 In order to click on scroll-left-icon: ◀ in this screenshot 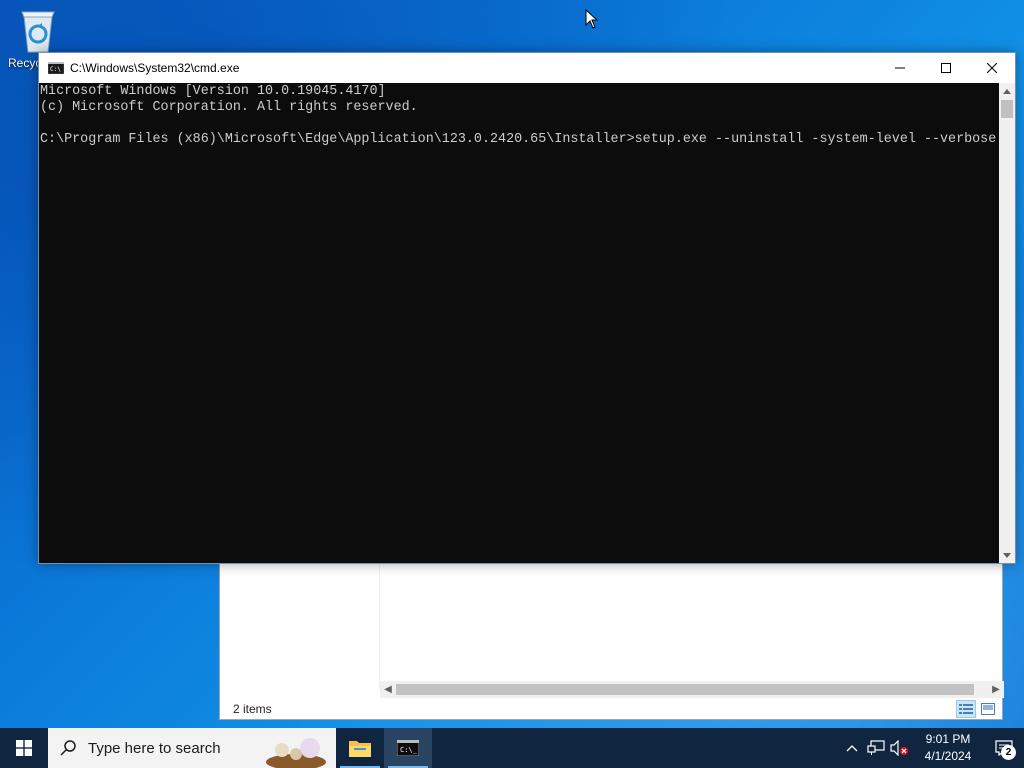, I will do `click(388, 689)`.